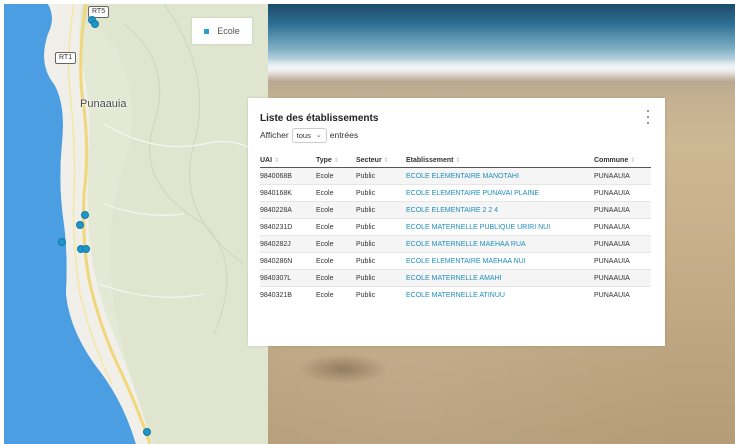  Describe the element at coordinates (319, 118) in the screenshot. I see `panel-title: Liste des établissements` at that location.